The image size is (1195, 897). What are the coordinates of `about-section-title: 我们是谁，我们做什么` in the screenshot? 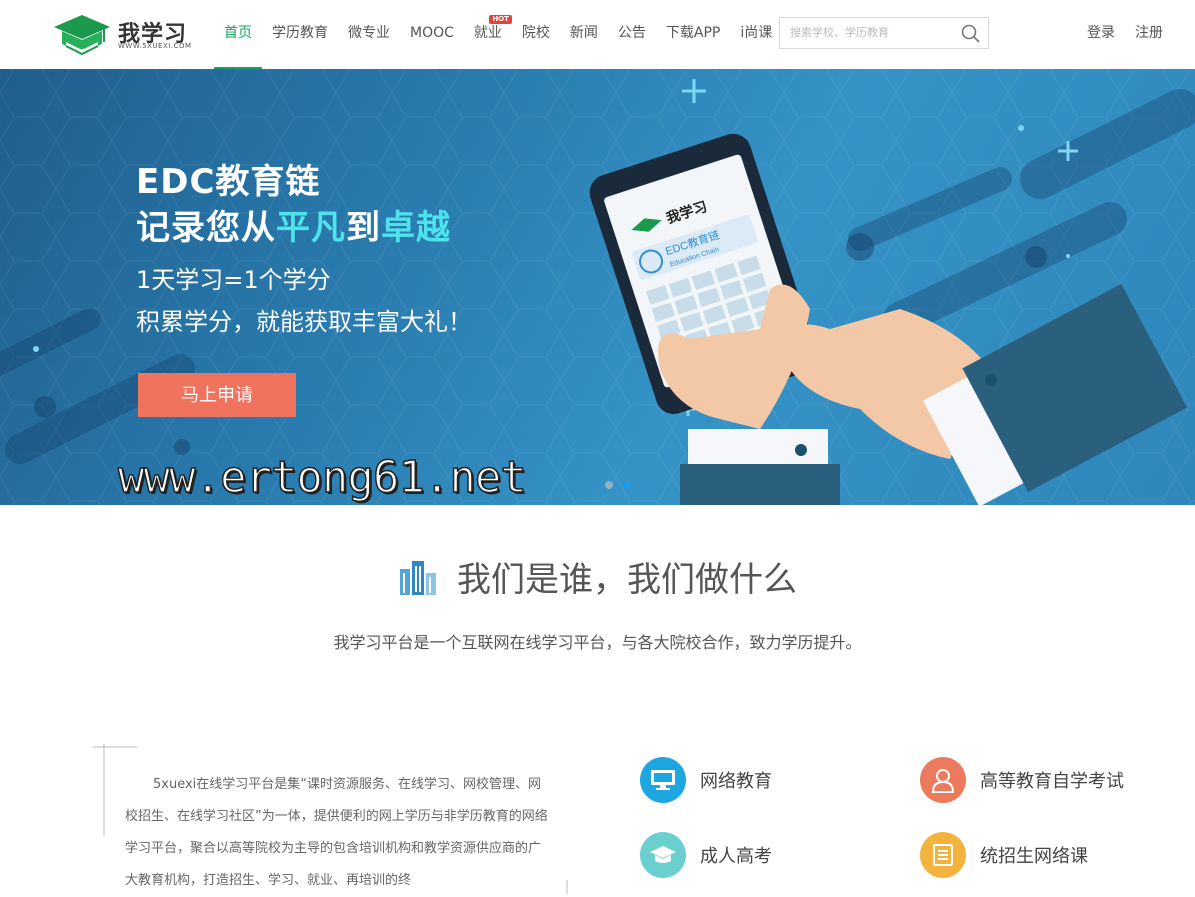 It's located at (597, 576).